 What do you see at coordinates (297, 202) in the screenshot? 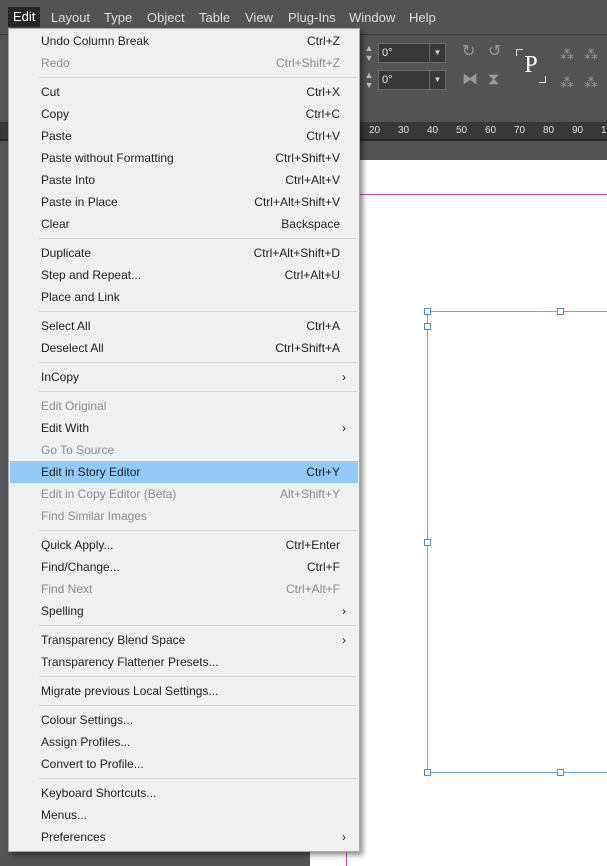
I see `shortcut: Ctrl+Alt+Shift+V` at bounding box center [297, 202].